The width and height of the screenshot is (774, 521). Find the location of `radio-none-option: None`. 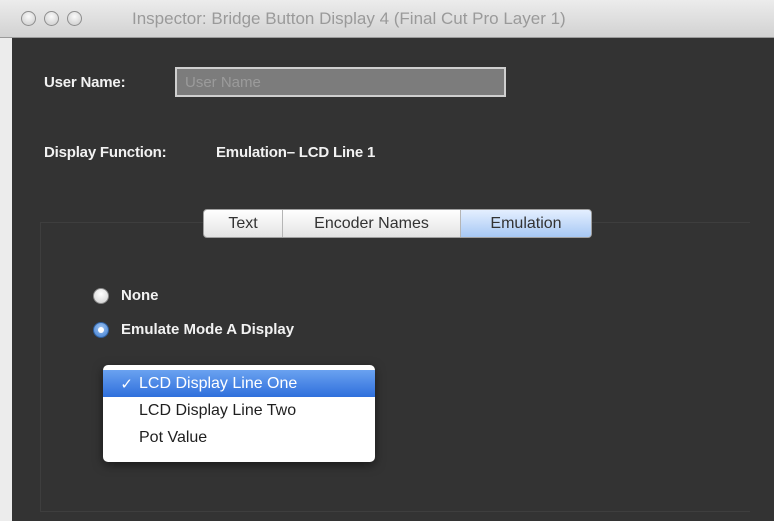

radio-none-option: None is located at coordinates (126, 295).